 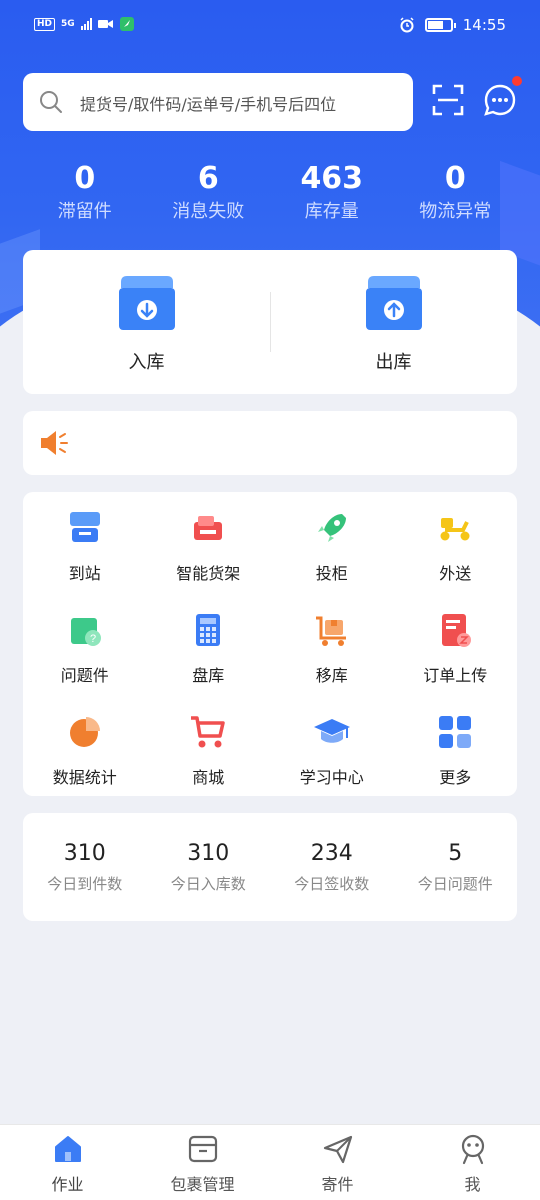 I want to click on package-manage-icon, so click(x=202, y=1149).